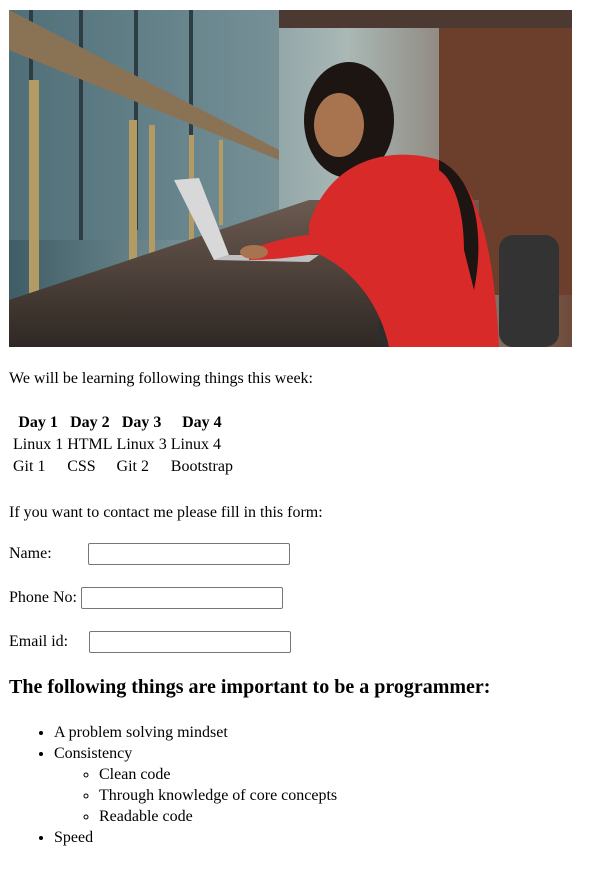  I want to click on table-header: Day 1, so click(38, 422).